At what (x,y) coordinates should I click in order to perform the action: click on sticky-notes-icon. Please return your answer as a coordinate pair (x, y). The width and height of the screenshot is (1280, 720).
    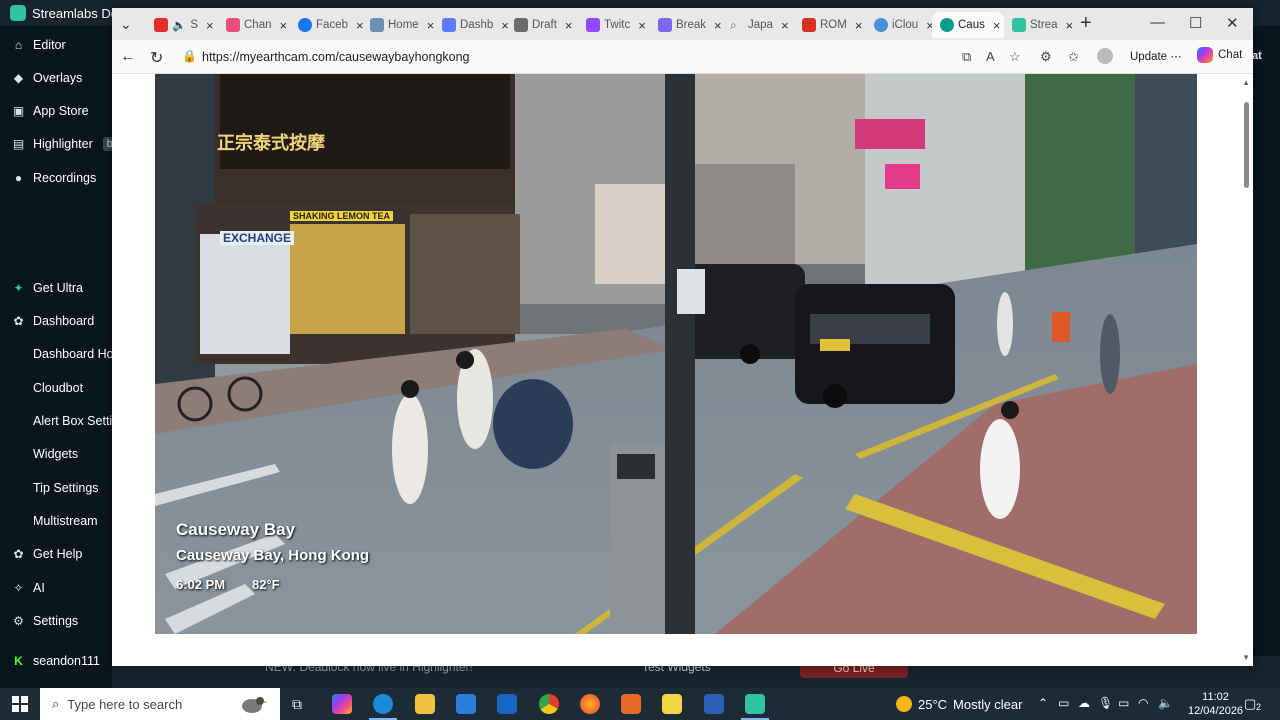
    Looking at the image, I should click on (672, 704).